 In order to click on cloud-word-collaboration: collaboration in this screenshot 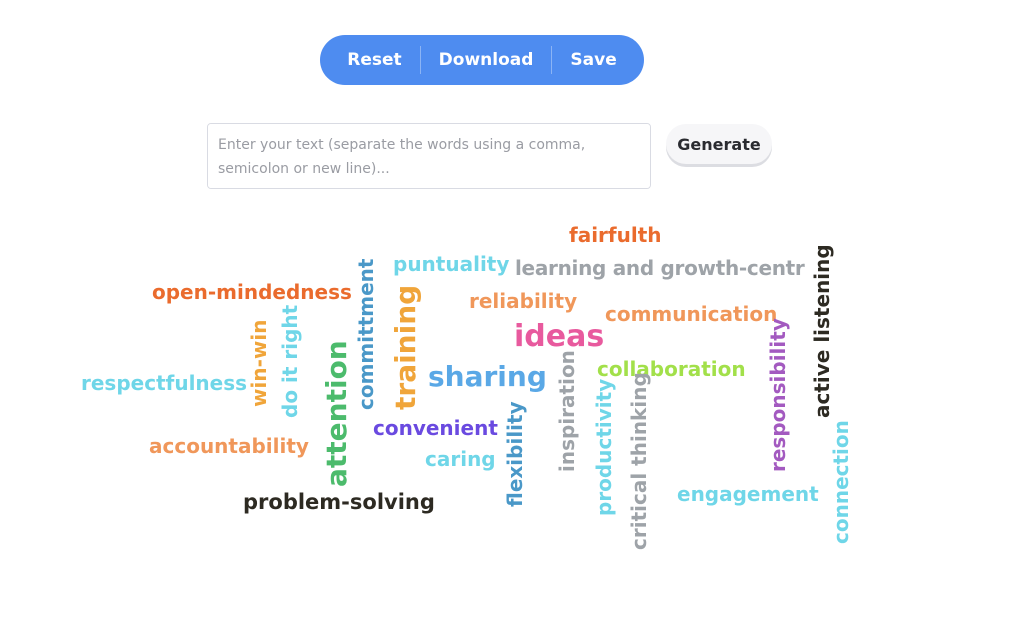, I will do `click(671, 369)`.